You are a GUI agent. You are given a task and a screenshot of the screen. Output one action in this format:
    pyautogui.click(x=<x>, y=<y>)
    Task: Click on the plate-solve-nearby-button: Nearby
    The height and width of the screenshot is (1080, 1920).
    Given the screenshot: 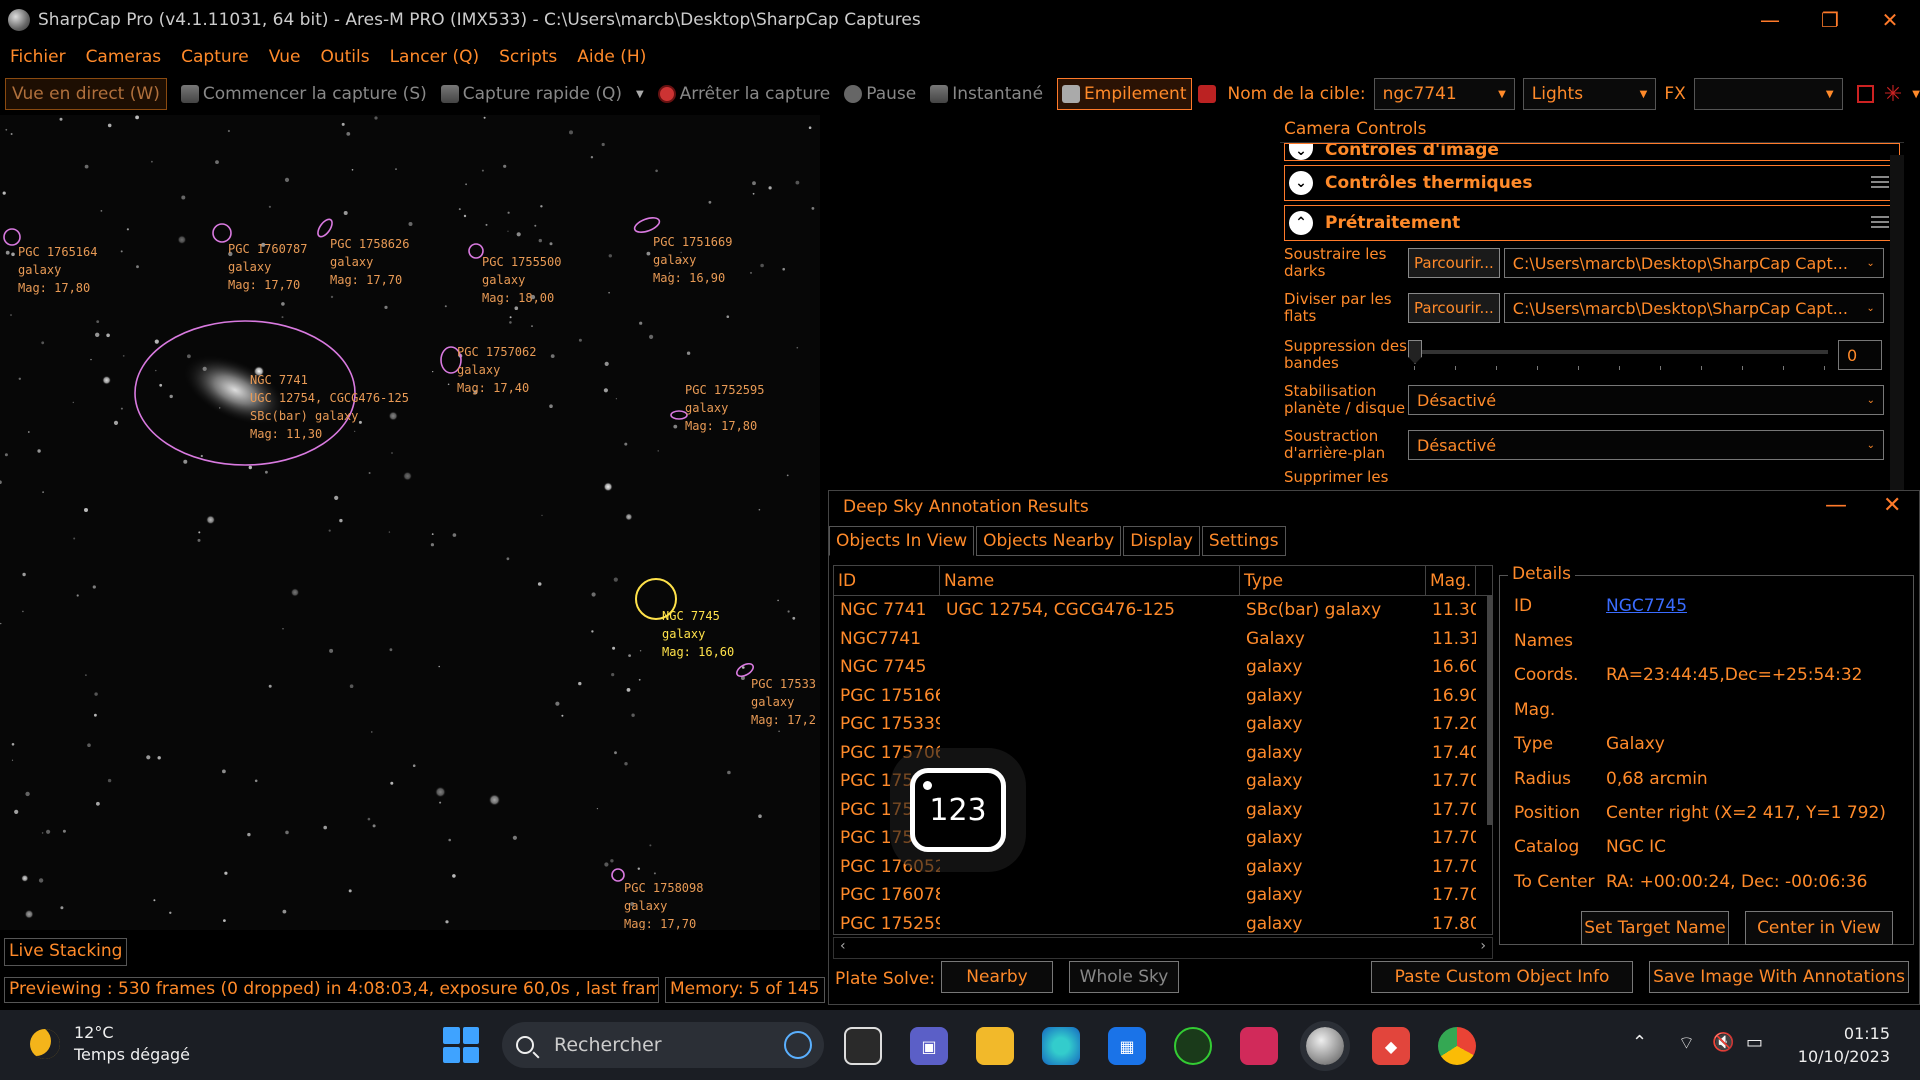 What is the action you would take?
    pyautogui.click(x=997, y=977)
    